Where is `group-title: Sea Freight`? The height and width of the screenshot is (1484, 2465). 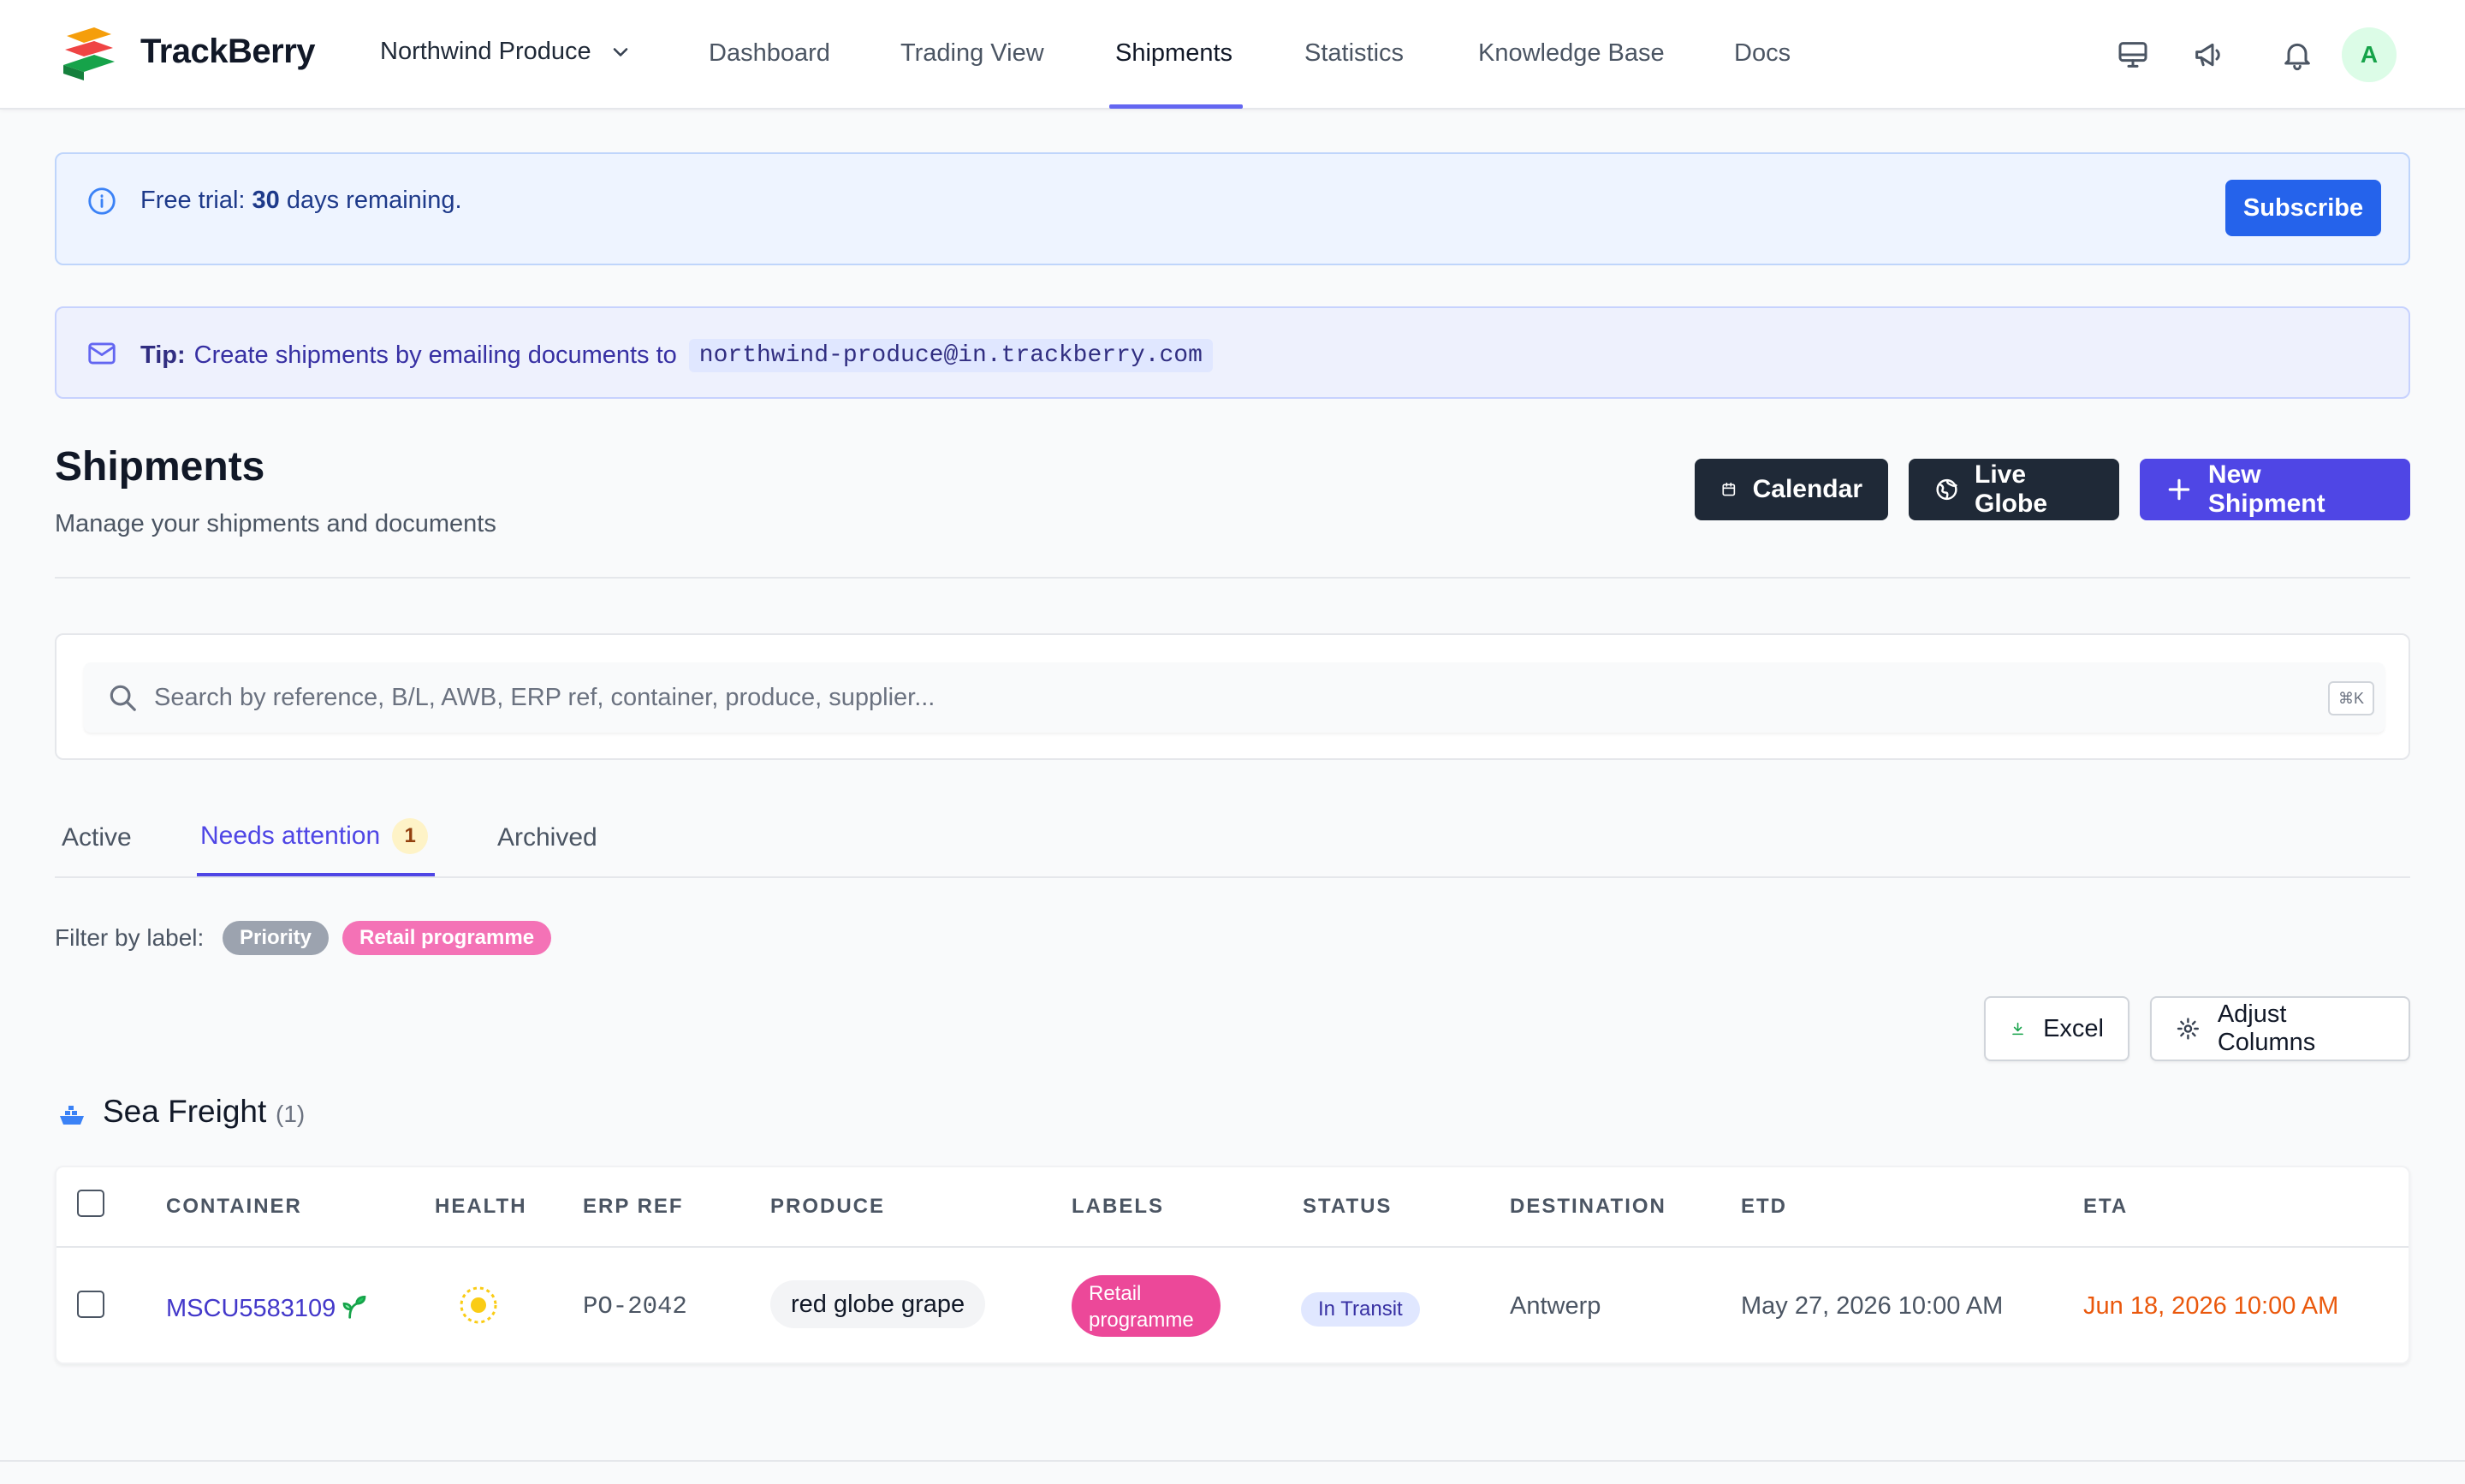 group-title: Sea Freight is located at coordinates (185, 1111).